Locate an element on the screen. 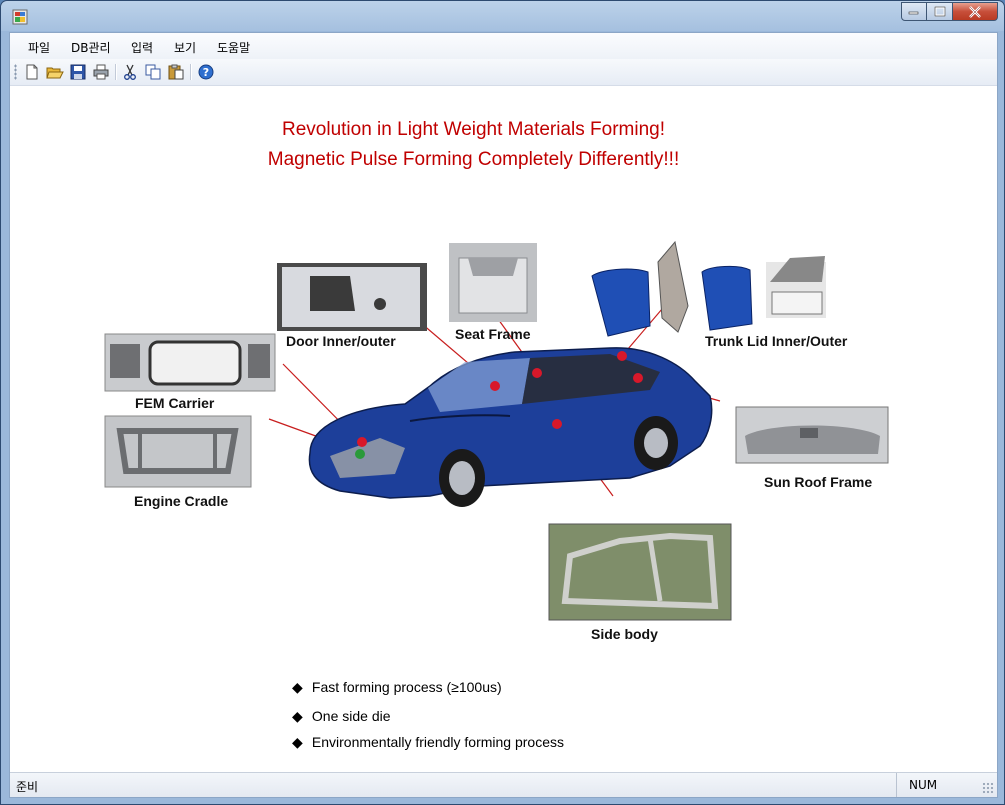 The image size is (1005, 805). fem-carrier-photo is located at coordinates (190, 362).